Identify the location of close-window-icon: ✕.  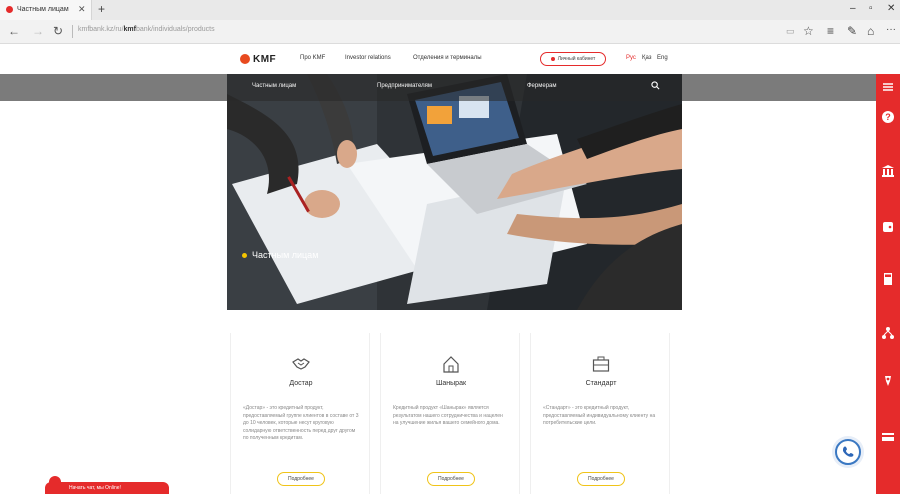
(891, 8).